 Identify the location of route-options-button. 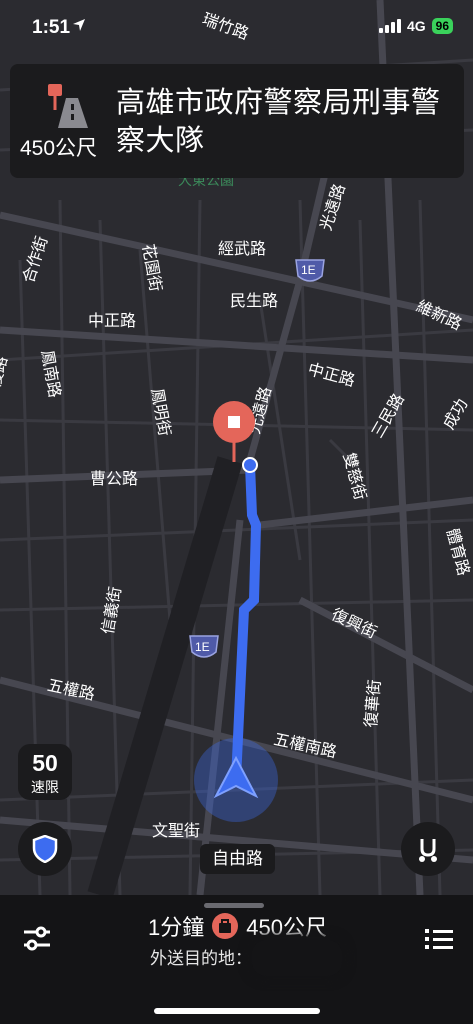
(428, 849).